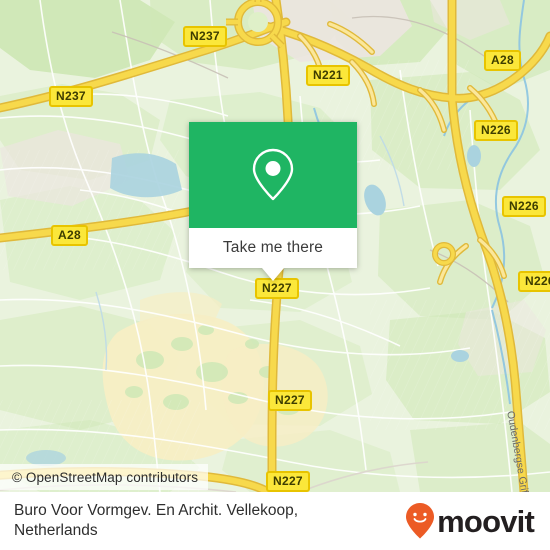 Image resolution: width=550 pixels, height=550 pixels. What do you see at coordinates (328, 75) in the screenshot?
I see `road-shield-n221: N221` at bounding box center [328, 75].